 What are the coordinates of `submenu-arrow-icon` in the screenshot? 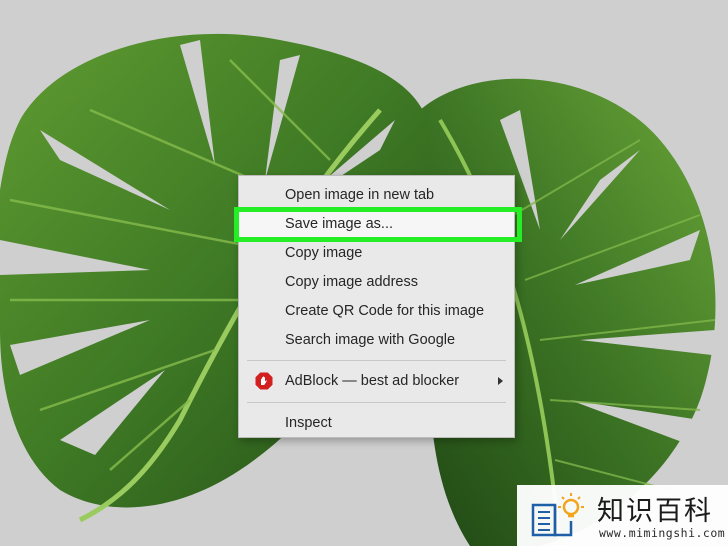 It's located at (500, 381).